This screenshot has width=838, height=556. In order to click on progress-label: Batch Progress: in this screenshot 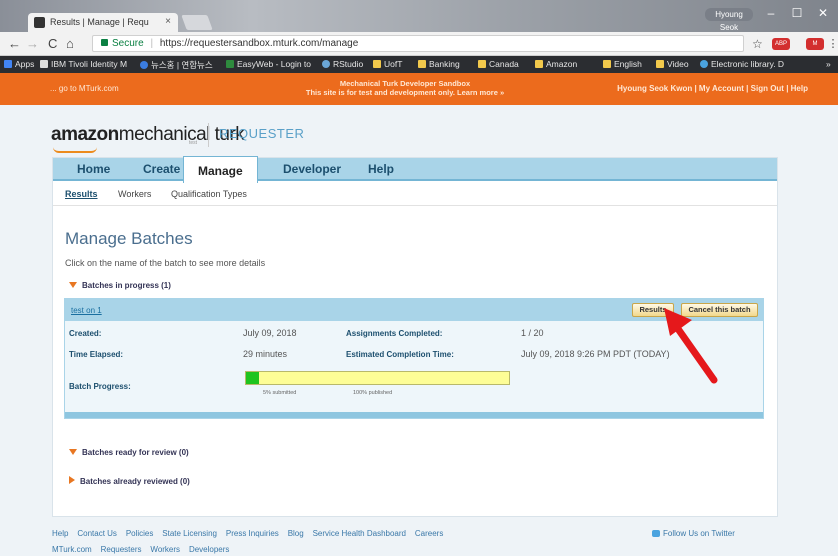, I will do `click(100, 386)`.